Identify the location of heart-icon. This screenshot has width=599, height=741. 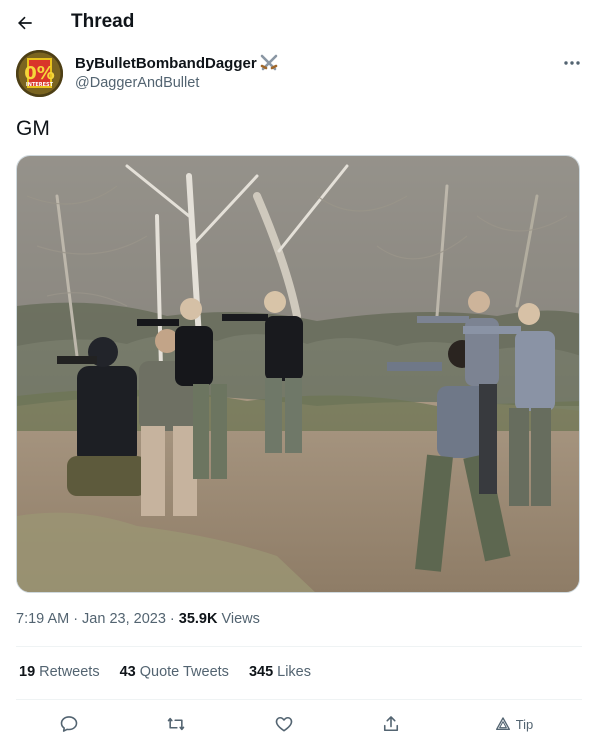
(284, 724).